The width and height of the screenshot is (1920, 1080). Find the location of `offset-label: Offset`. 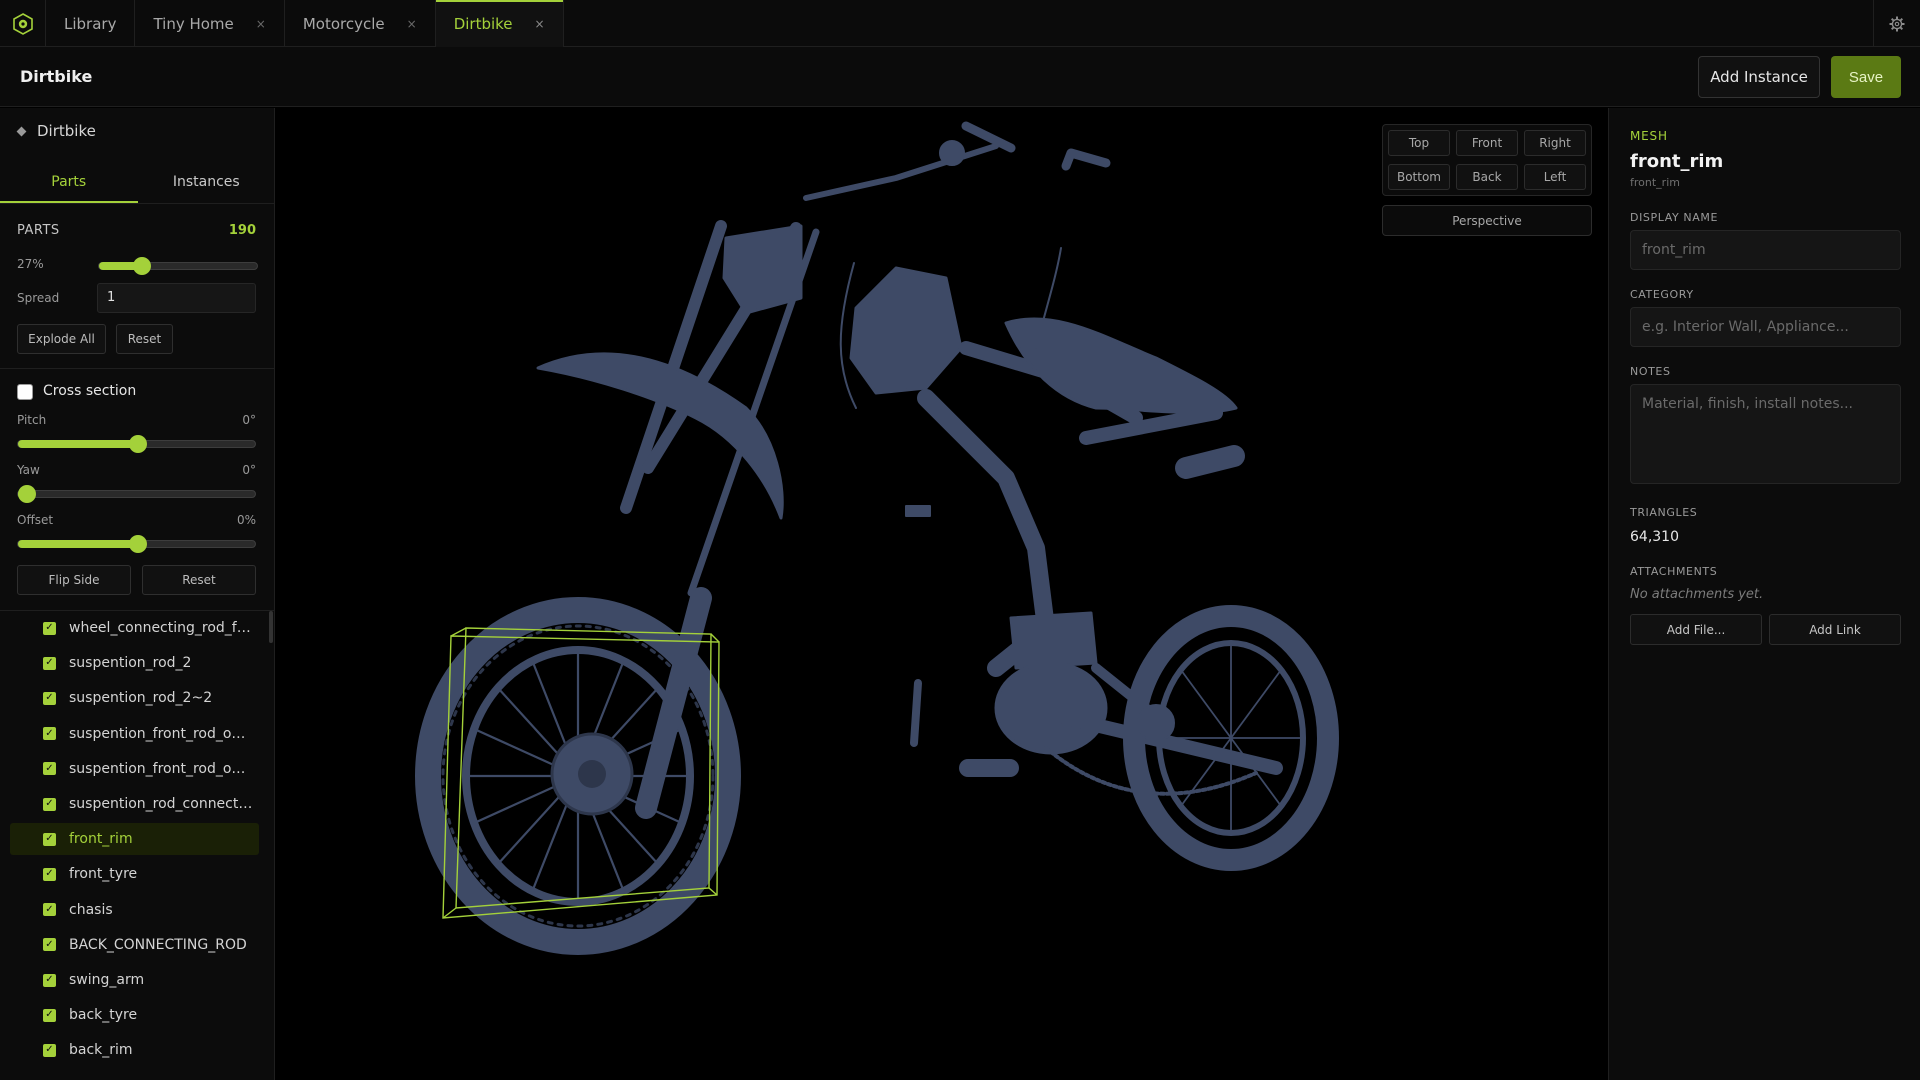

offset-label: Offset is located at coordinates (35, 520).